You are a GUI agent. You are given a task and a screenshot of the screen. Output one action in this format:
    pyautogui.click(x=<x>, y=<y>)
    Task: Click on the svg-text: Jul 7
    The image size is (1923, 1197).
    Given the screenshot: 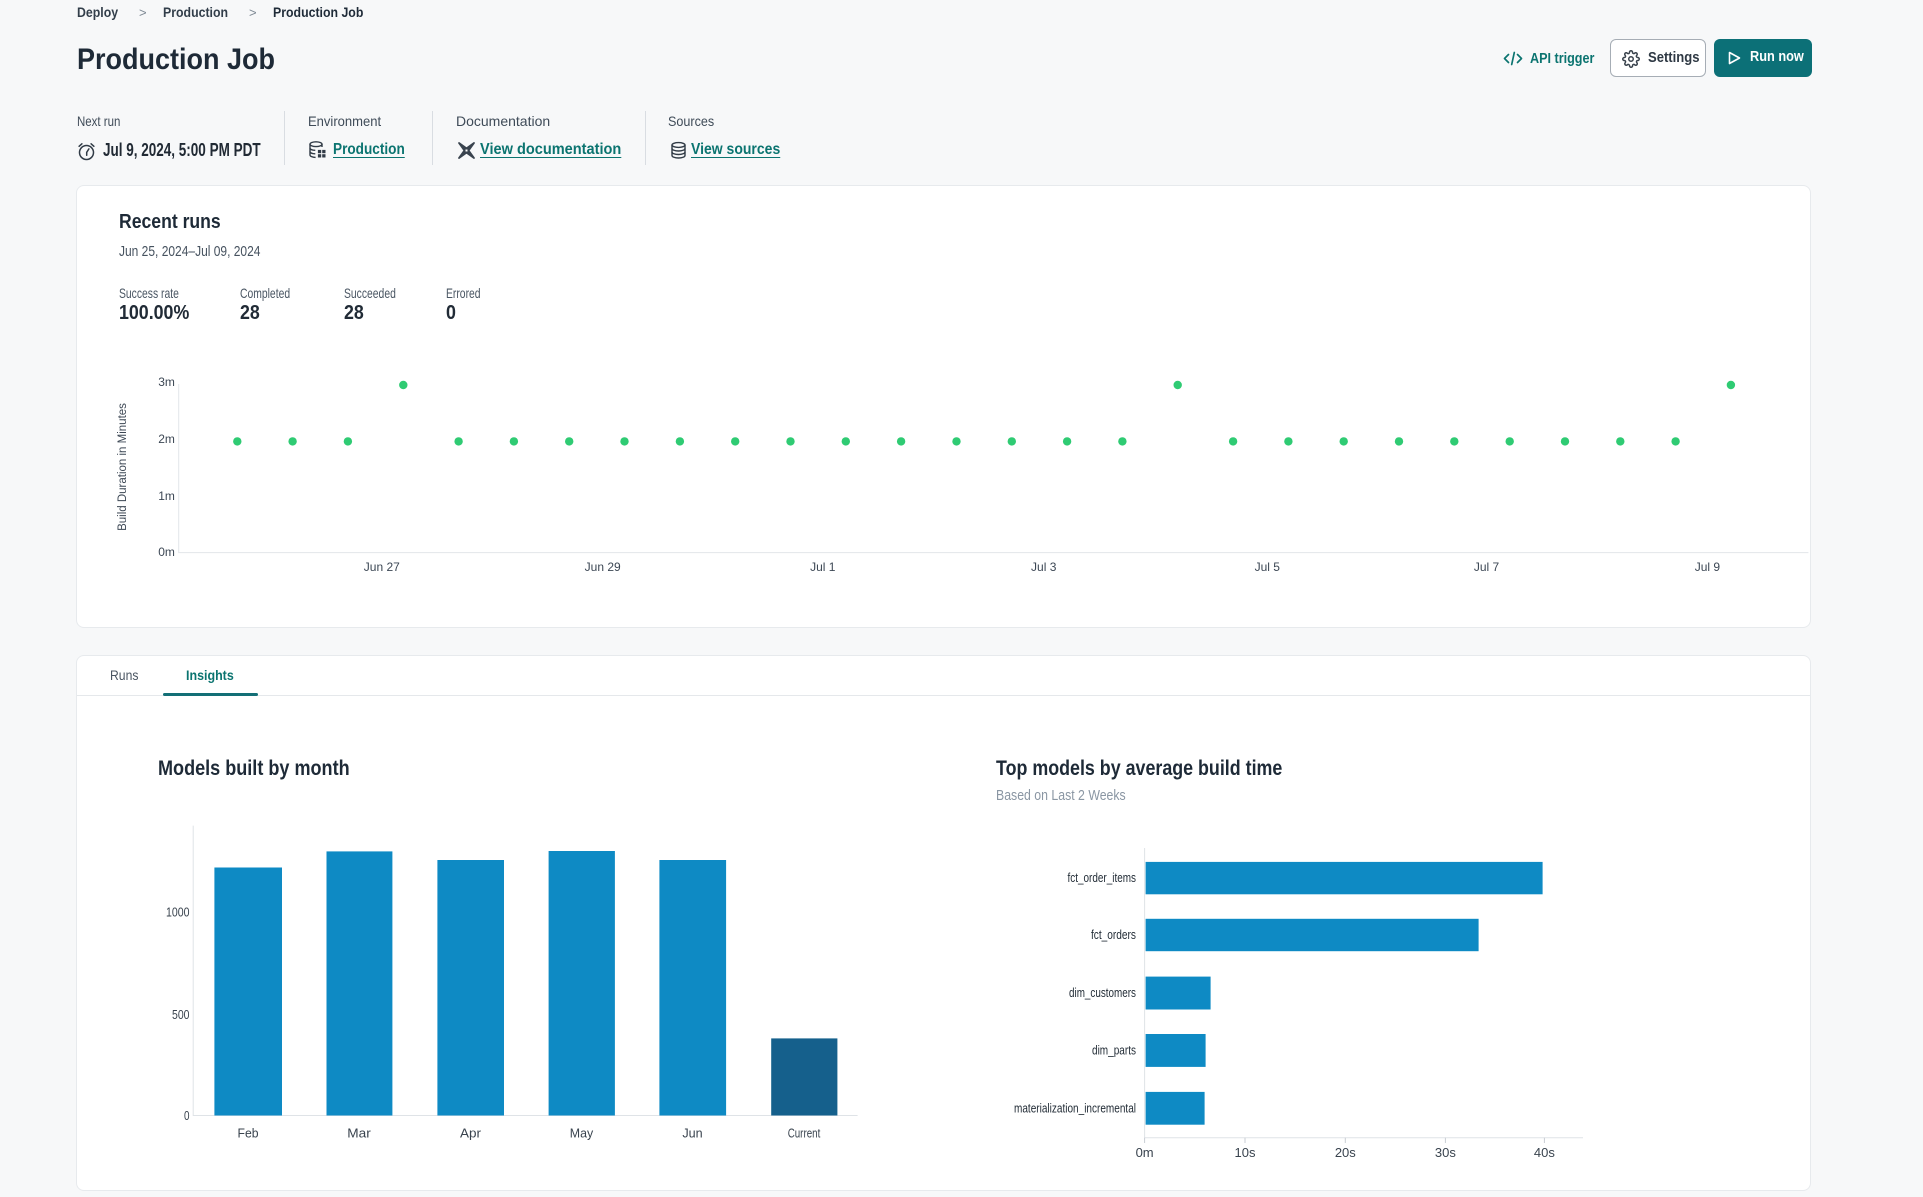 What is the action you would take?
    pyautogui.click(x=1487, y=567)
    